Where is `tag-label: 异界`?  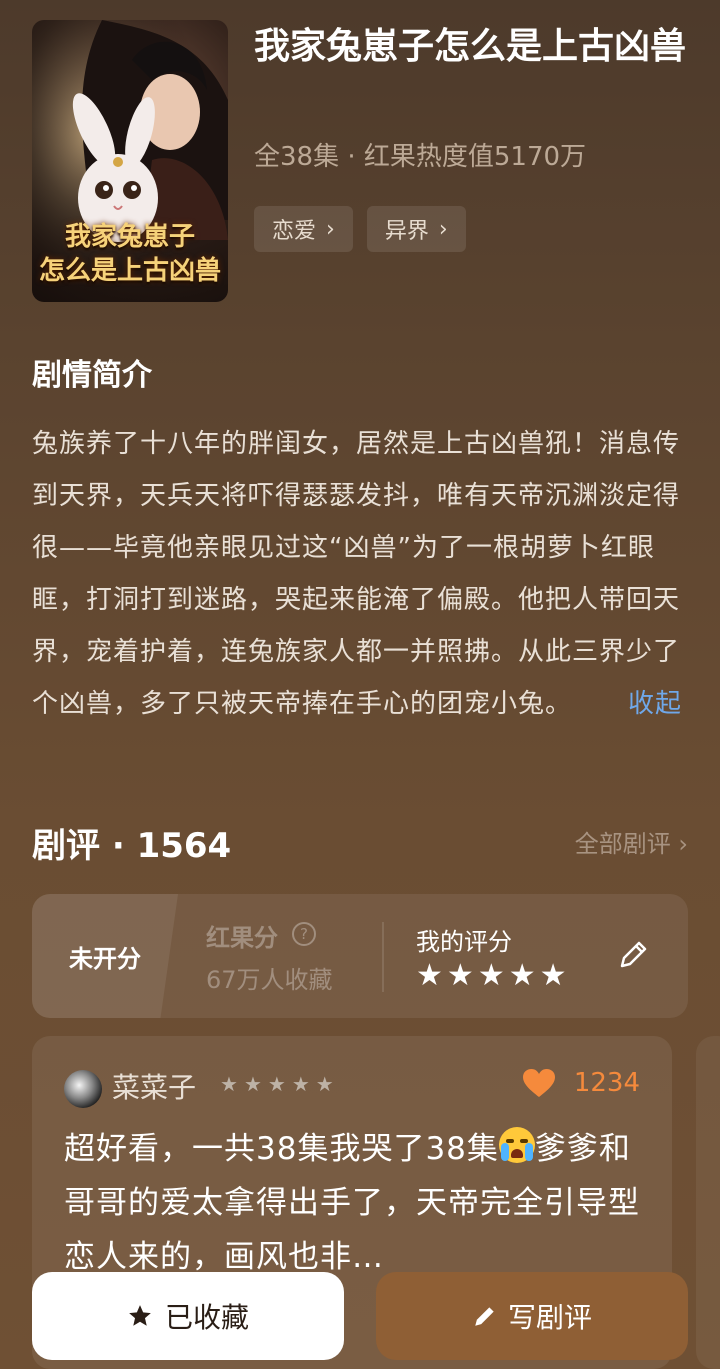
tag-label: 异界 is located at coordinates (406, 231).